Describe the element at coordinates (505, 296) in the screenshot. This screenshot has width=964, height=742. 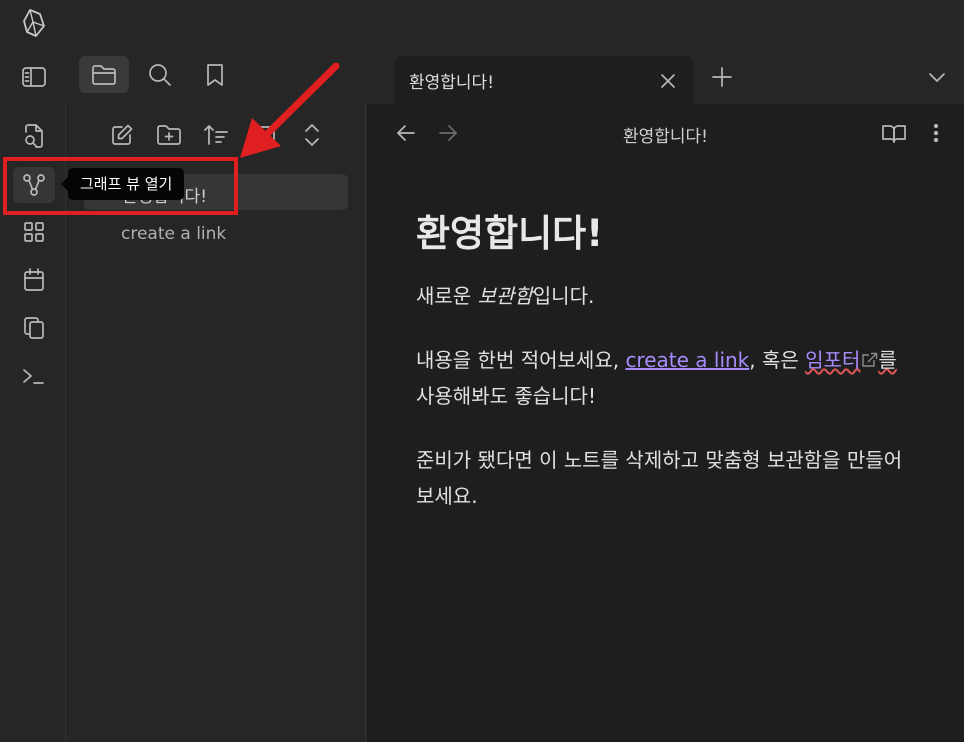
I see `p1-emphasis: 보관함` at that location.